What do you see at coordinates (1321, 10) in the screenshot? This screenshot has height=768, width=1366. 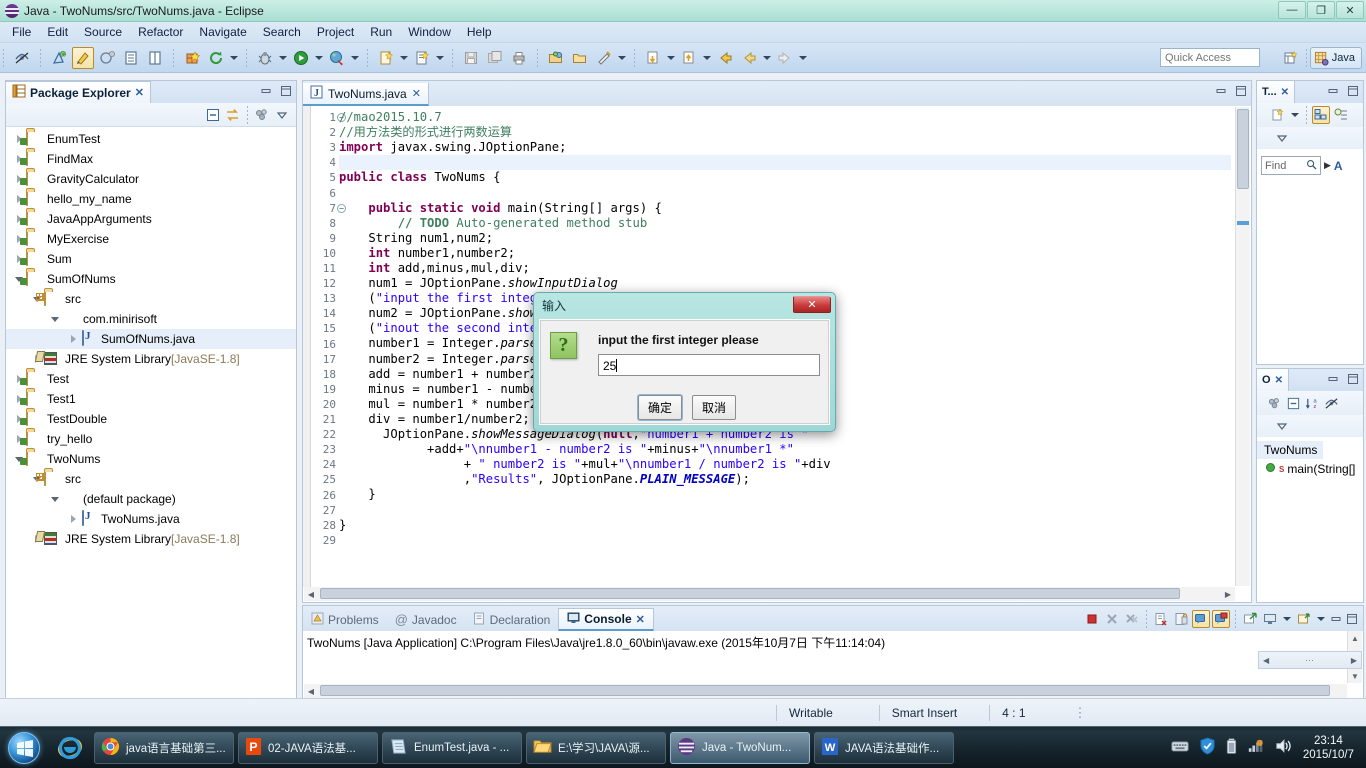 I see `restore-button: ❐` at bounding box center [1321, 10].